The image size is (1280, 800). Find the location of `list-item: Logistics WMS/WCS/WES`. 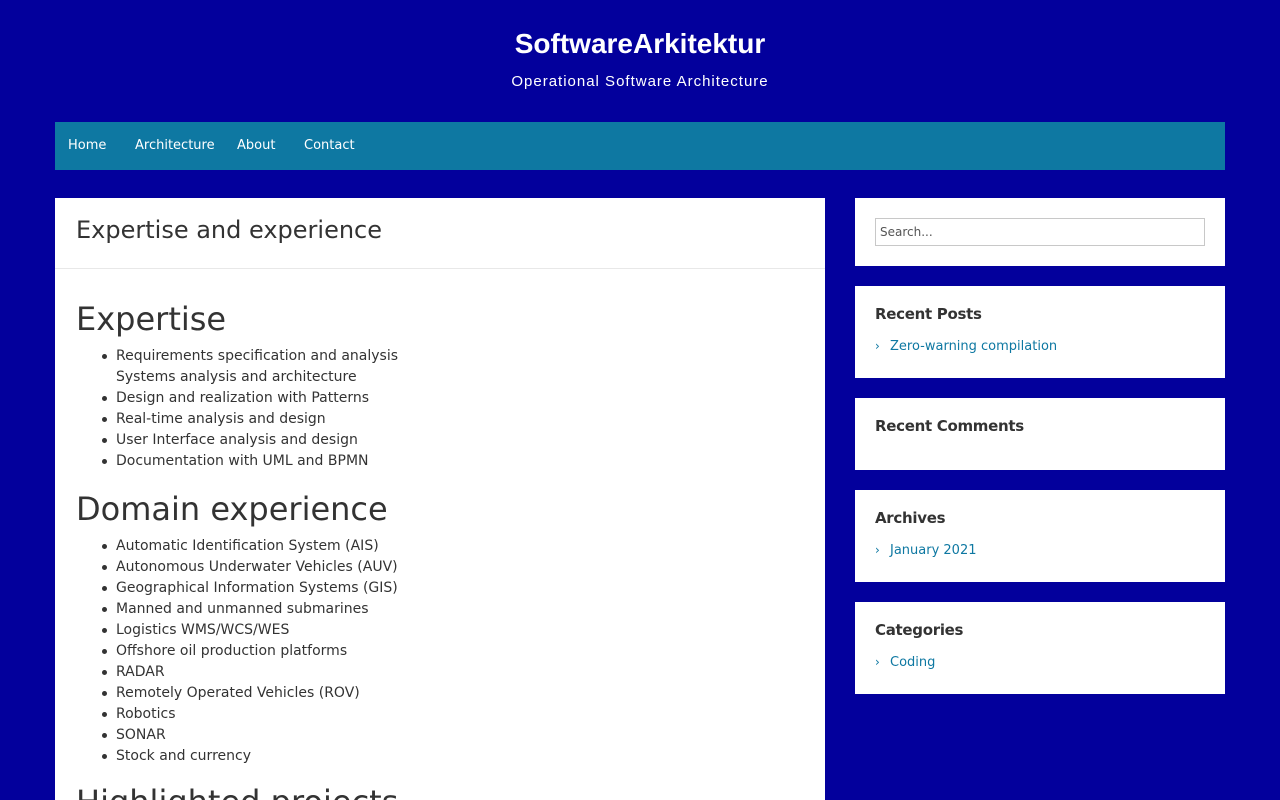

list-item: Logistics WMS/WCS/WES is located at coordinates (237, 630).